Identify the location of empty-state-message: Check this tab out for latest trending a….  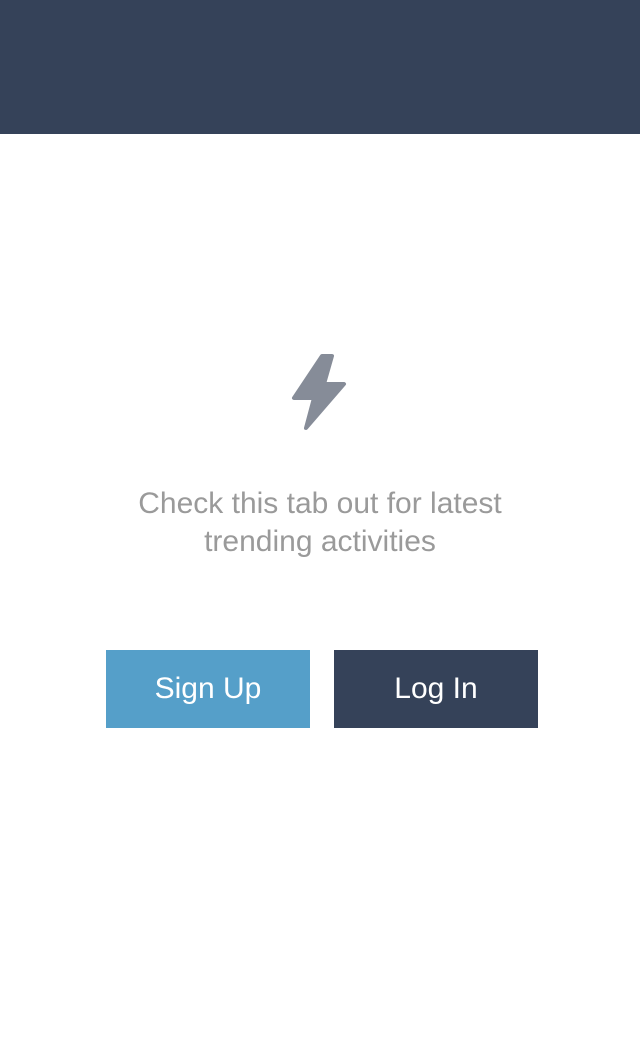
(320, 523).